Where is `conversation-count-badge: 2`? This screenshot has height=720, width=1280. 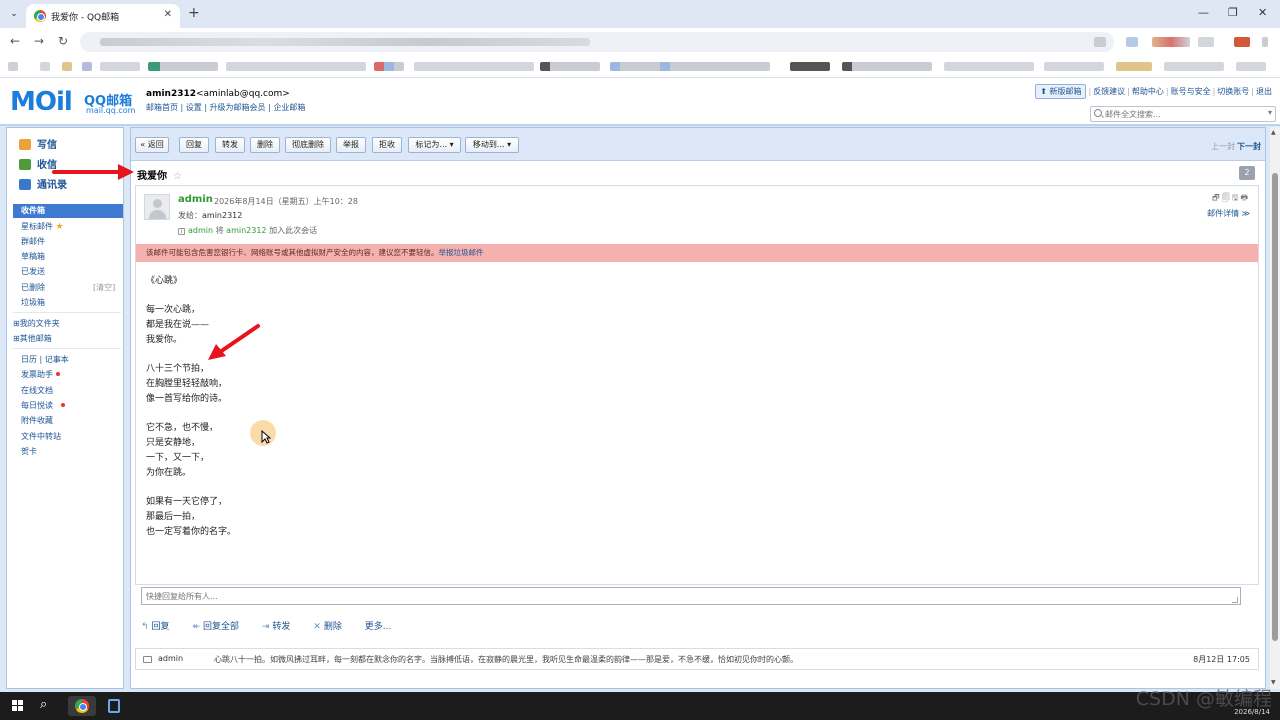 conversation-count-badge: 2 is located at coordinates (1247, 173).